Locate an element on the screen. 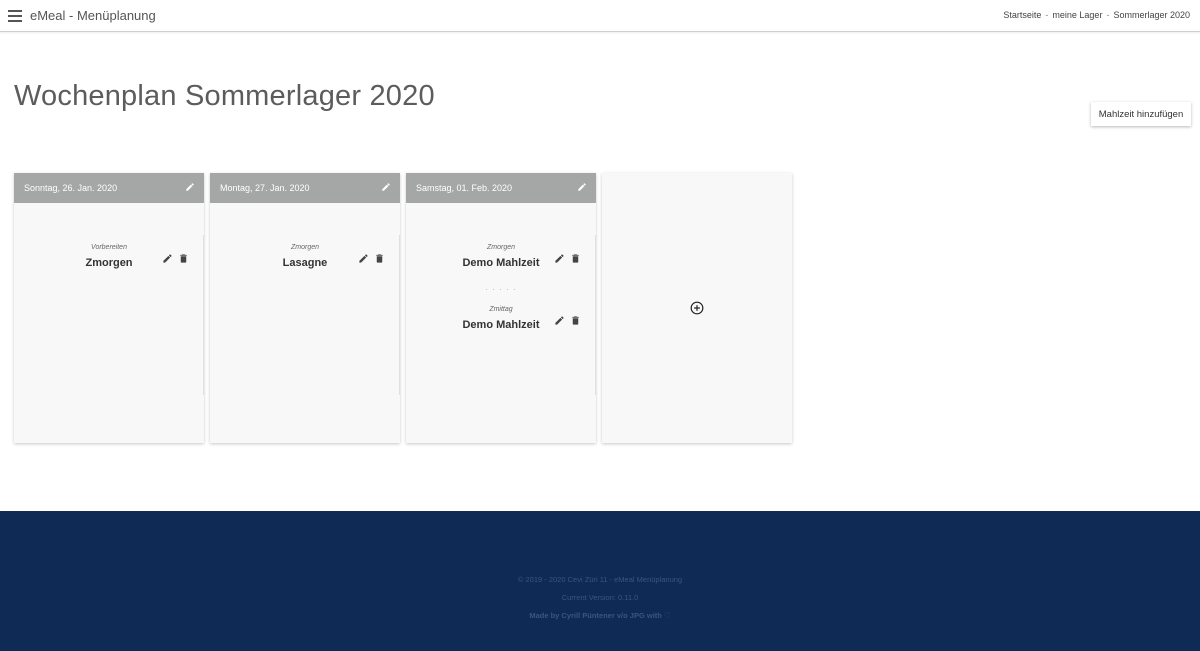 The width and height of the screenshot is (1200, 651). breadcrumb: Startseite - meine Lager - Sommerlager 2020 is located at coordinates (1096, 15).